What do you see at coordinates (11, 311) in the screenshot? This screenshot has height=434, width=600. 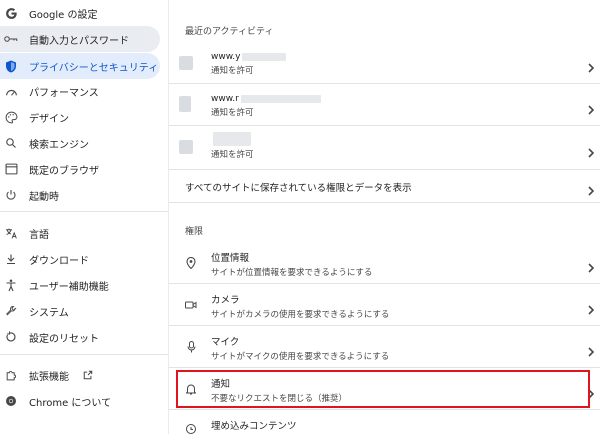 I see `wrench-icon` at bounding box center [11, 311].